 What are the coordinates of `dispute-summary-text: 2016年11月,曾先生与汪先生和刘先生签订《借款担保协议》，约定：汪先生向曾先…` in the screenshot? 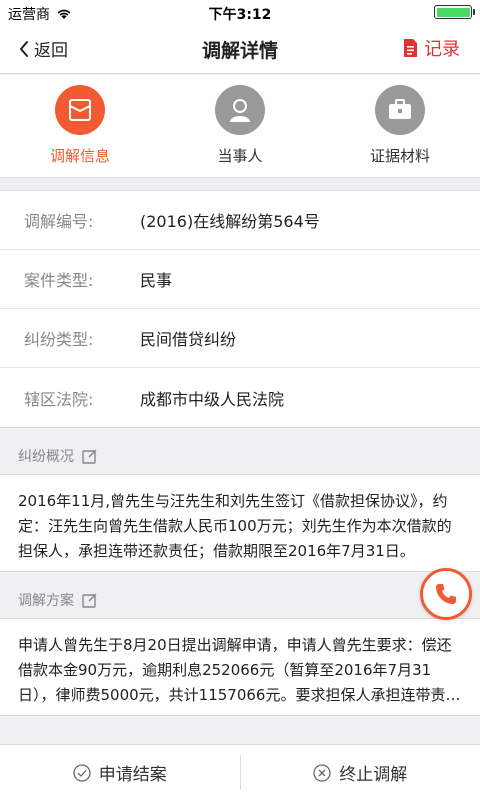 It's located at (235, 526).